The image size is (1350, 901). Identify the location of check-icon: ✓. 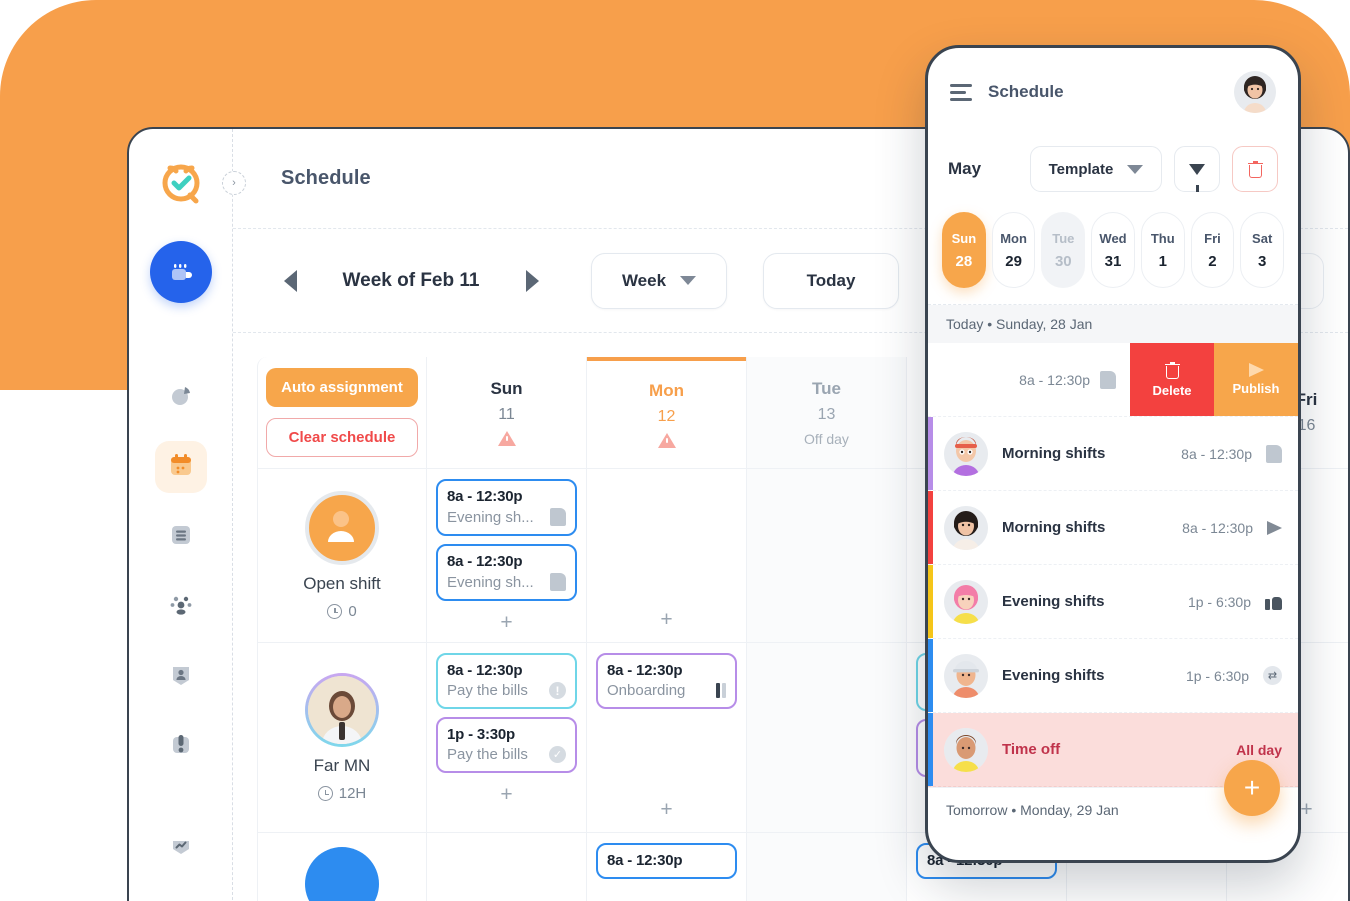
(557, 754).